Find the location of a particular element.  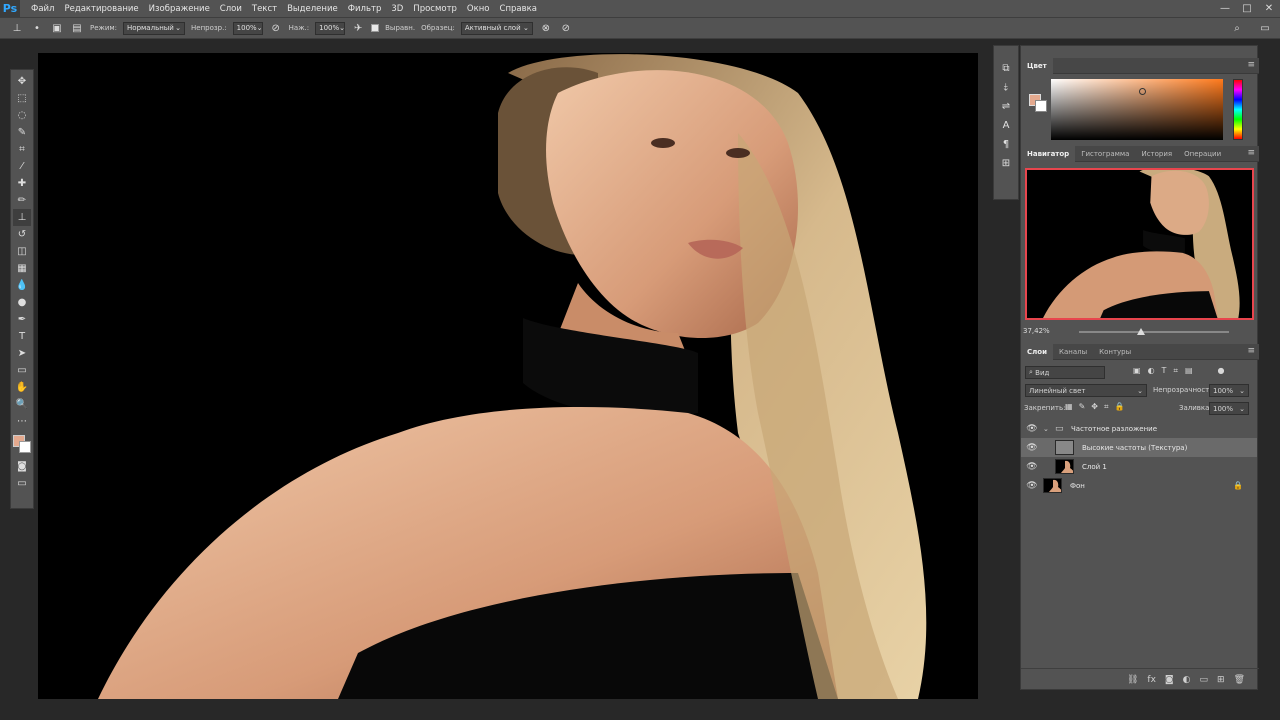

tab-channels: Каналы is located at coordinates (1073, 352).